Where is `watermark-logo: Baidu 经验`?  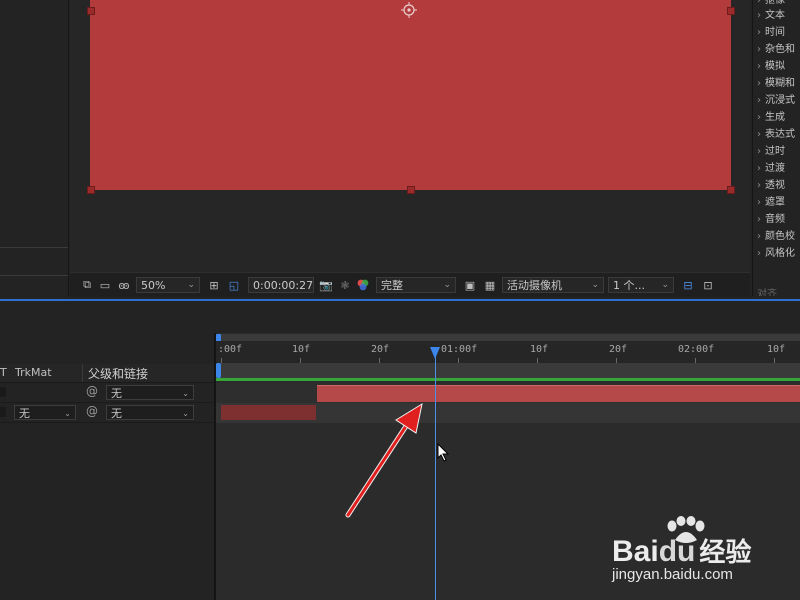
watermark-logo: Baidu 经验 is located at coordinates (682, 551).